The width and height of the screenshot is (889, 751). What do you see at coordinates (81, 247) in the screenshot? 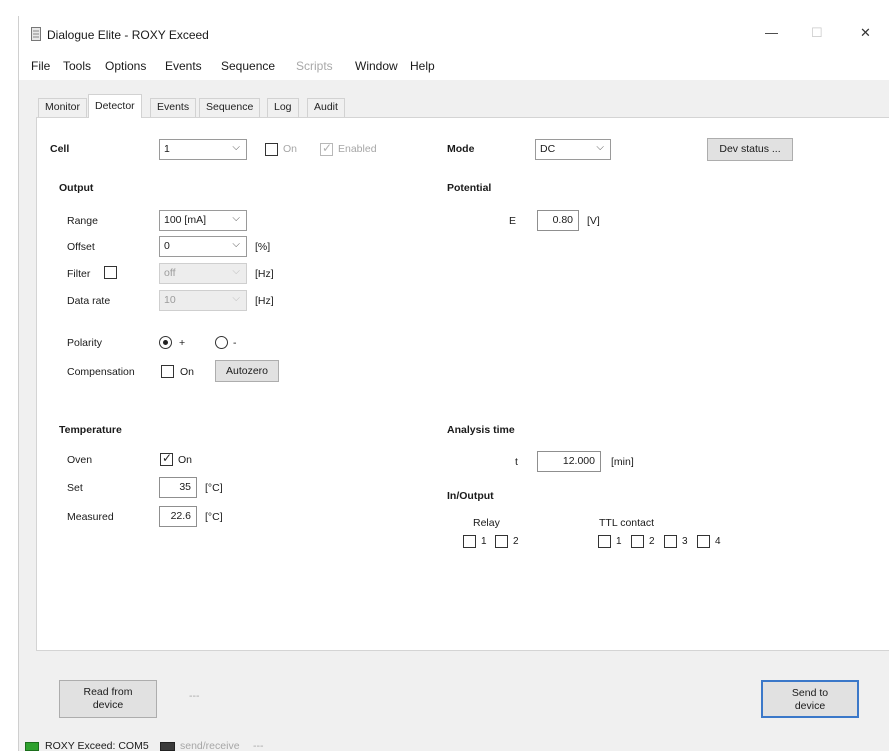
I see `offset-label: Offset` at bounding box center [81, 247].